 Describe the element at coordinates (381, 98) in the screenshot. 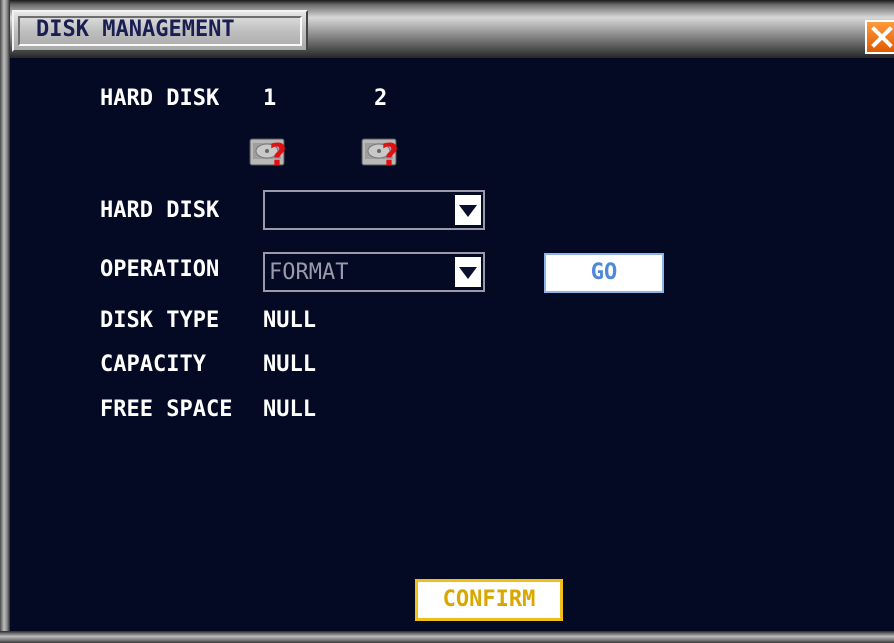

I see `disk-number-2: 2` at that location.